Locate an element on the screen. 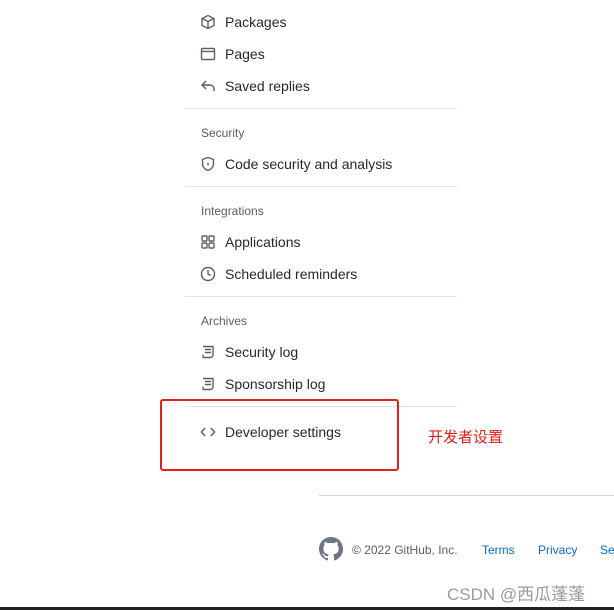 This screenshot has height=610, width=614. menu-item-label: Saved replies is located at coordinates (267, 86).